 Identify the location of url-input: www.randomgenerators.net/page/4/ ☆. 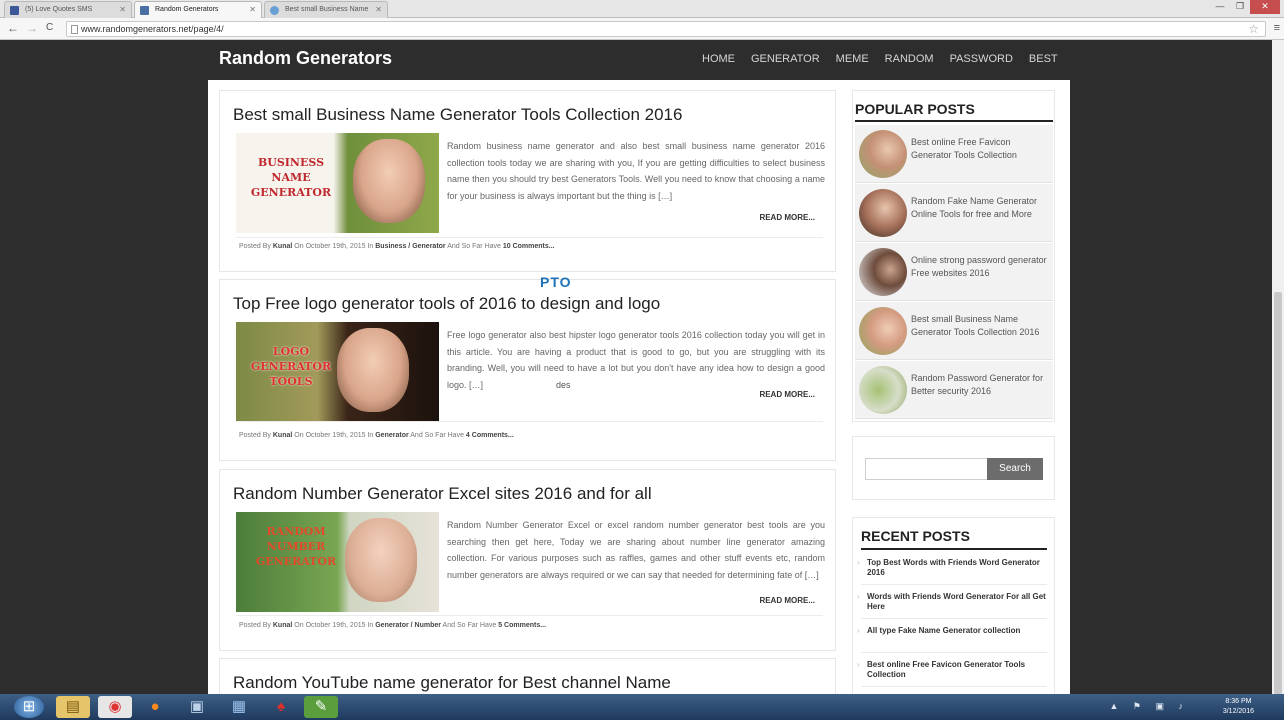
(666, 29).